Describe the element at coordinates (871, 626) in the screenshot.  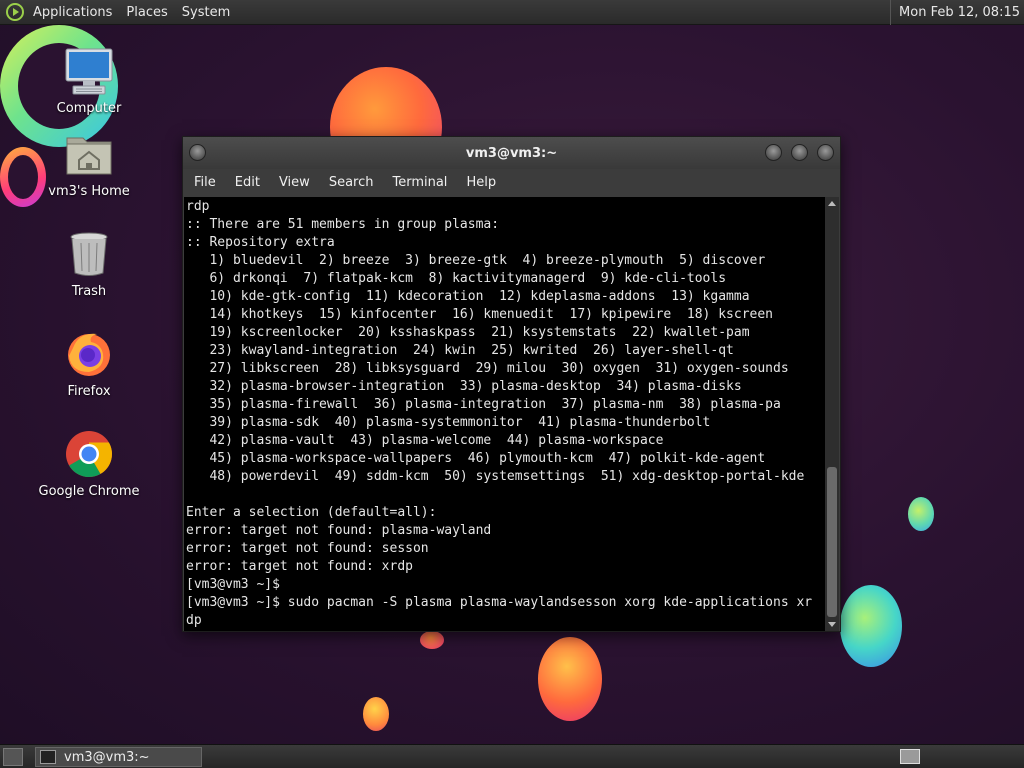
I see `wallpaper-blue-blob` at that location.